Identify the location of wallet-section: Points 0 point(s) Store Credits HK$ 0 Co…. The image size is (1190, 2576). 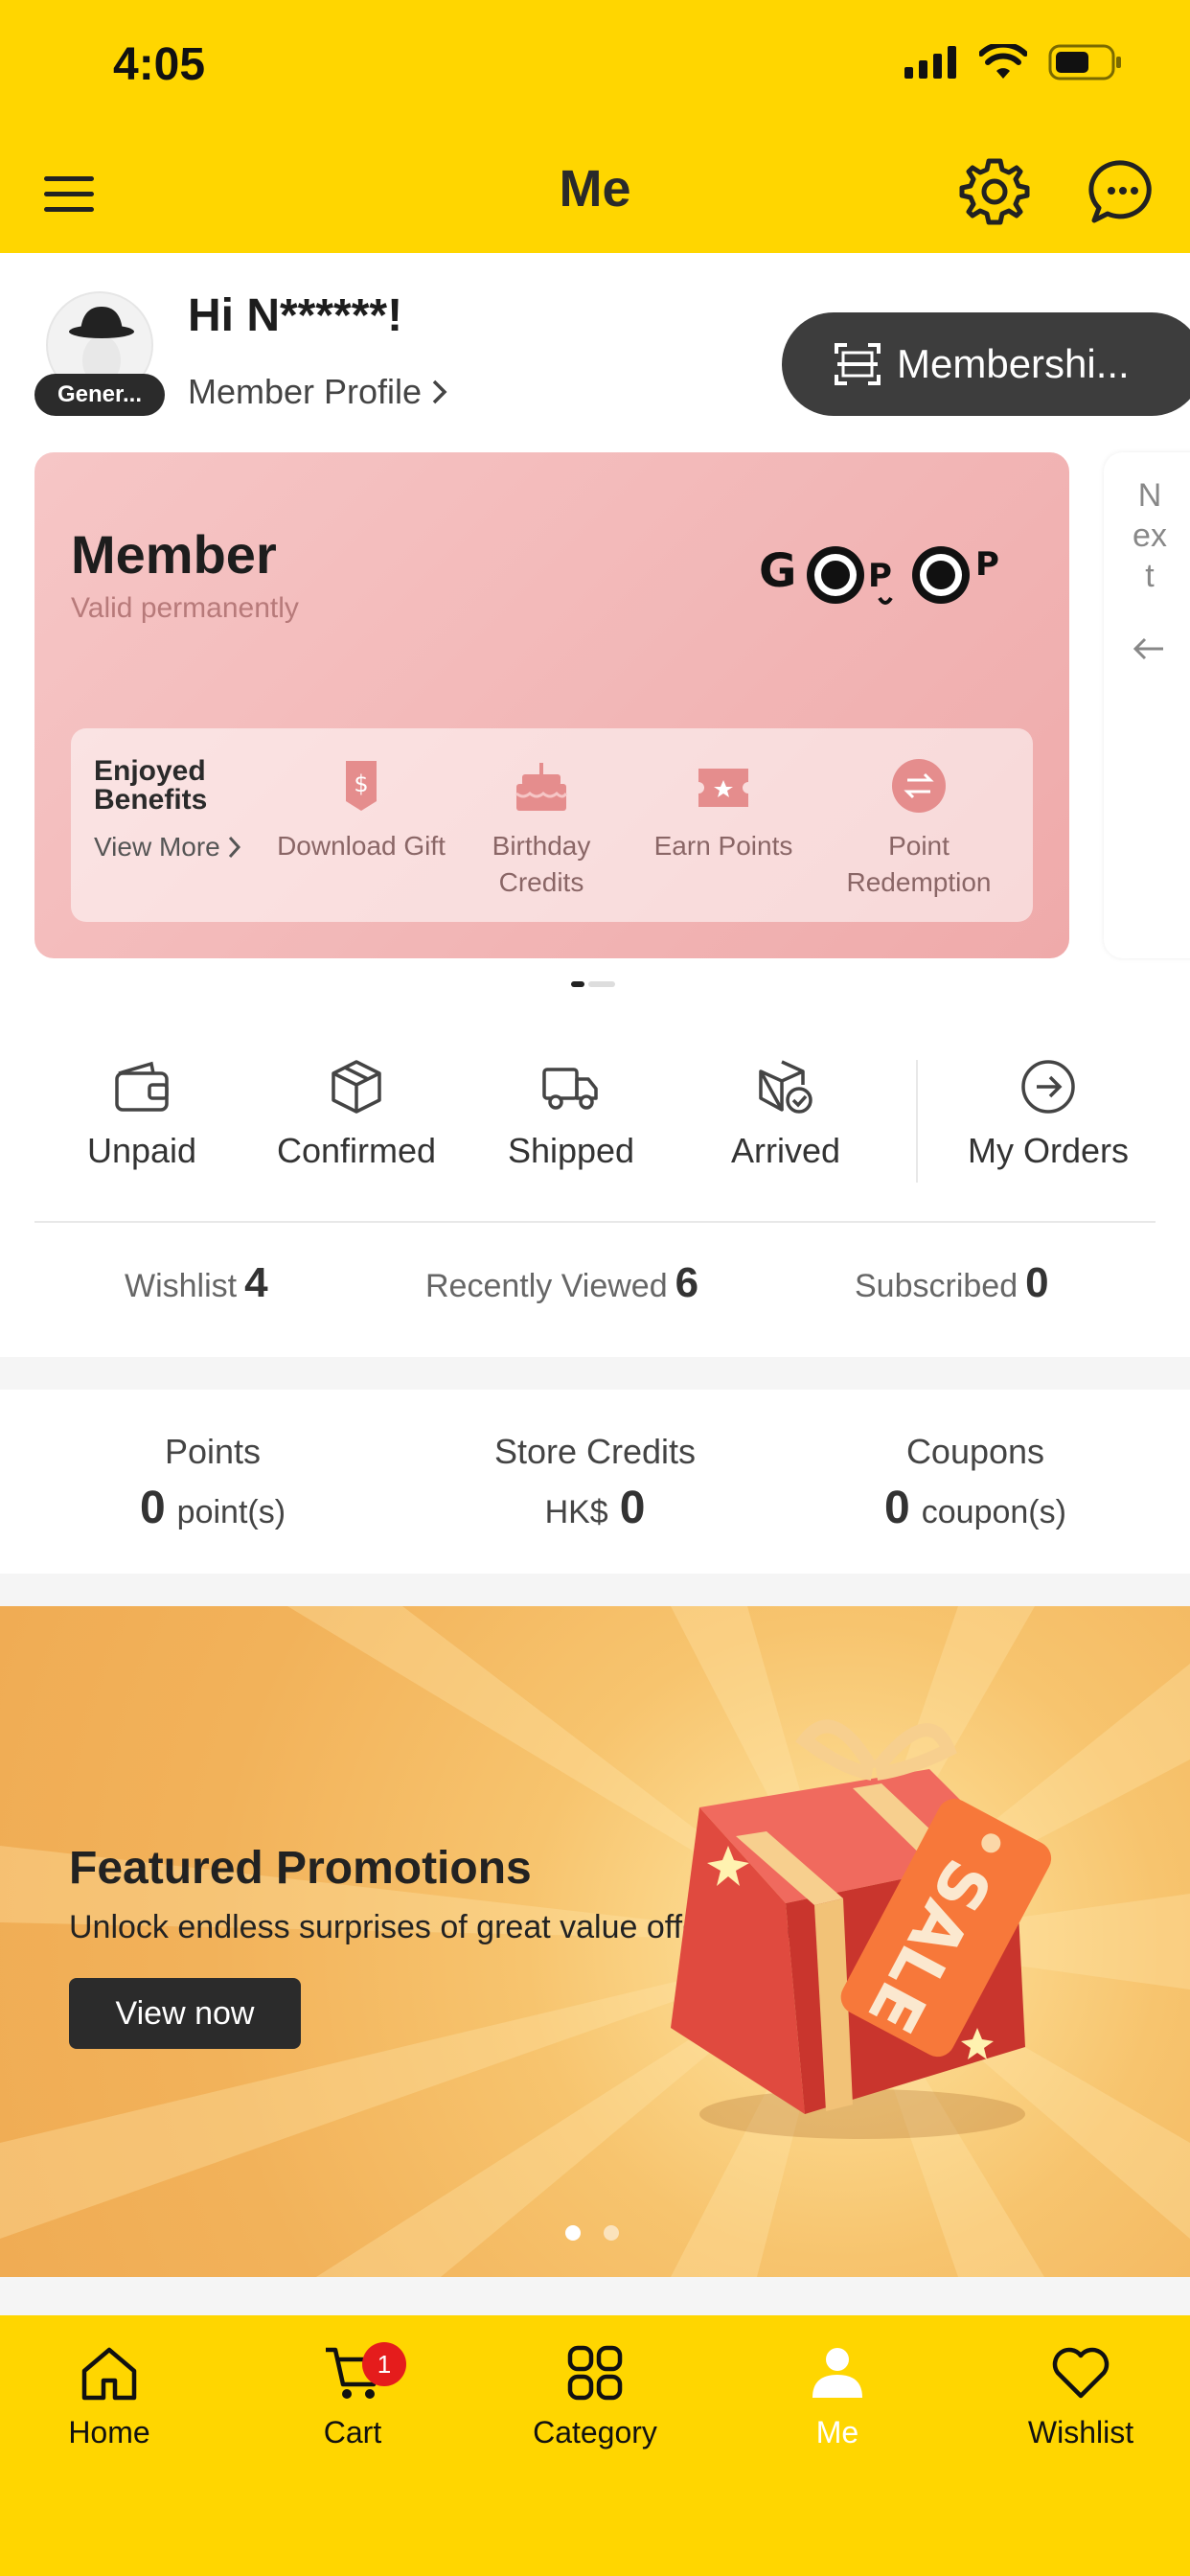
(595, 1482).